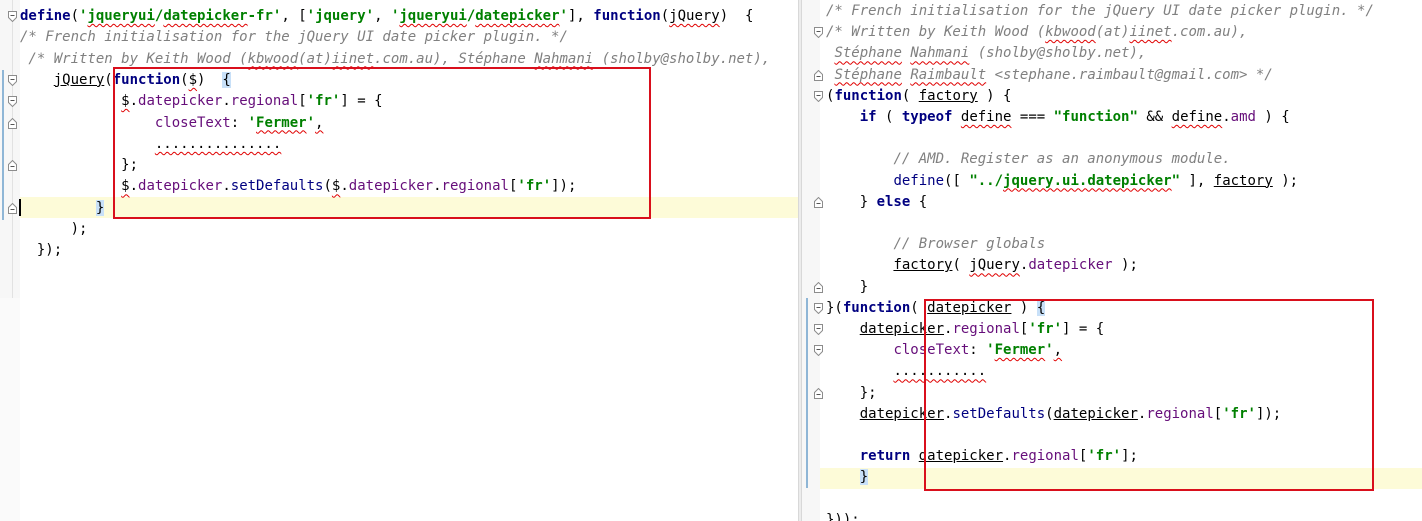 The width and height of the screenshot is (1422, 521). I want to click on code-line: );, so click(54, 229).